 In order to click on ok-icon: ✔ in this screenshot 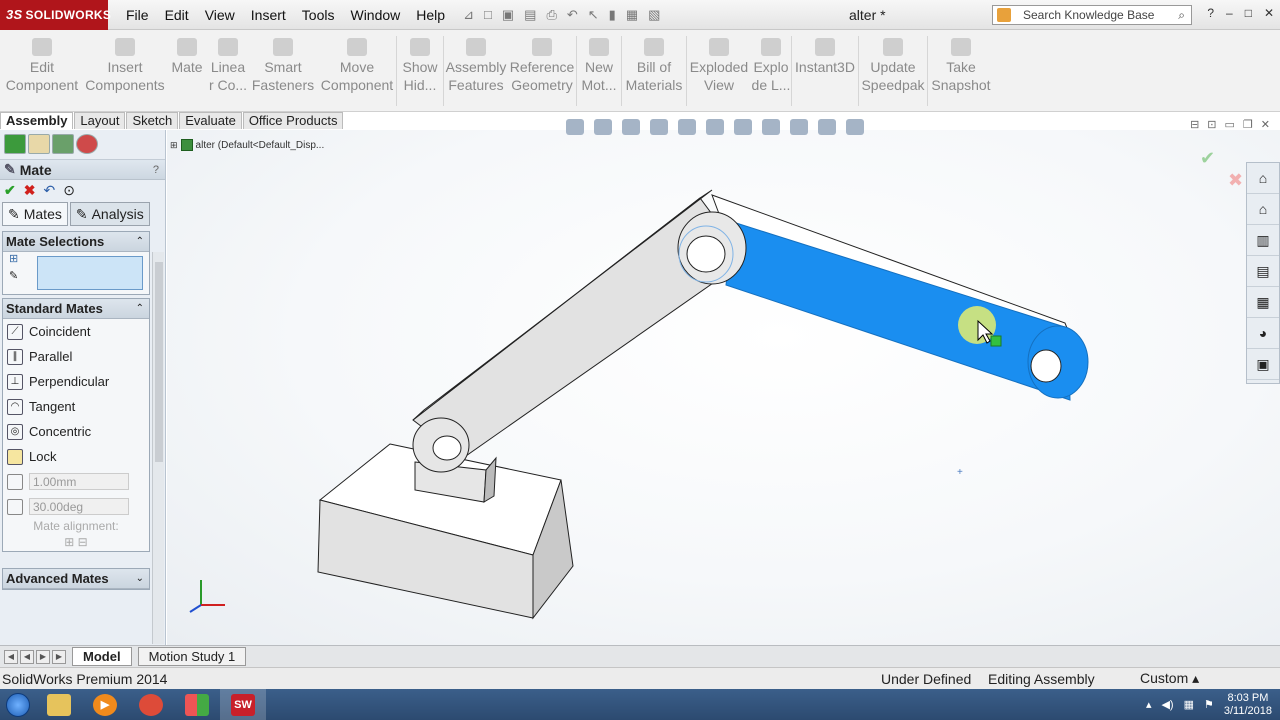, I will do `click(10, 190)`.